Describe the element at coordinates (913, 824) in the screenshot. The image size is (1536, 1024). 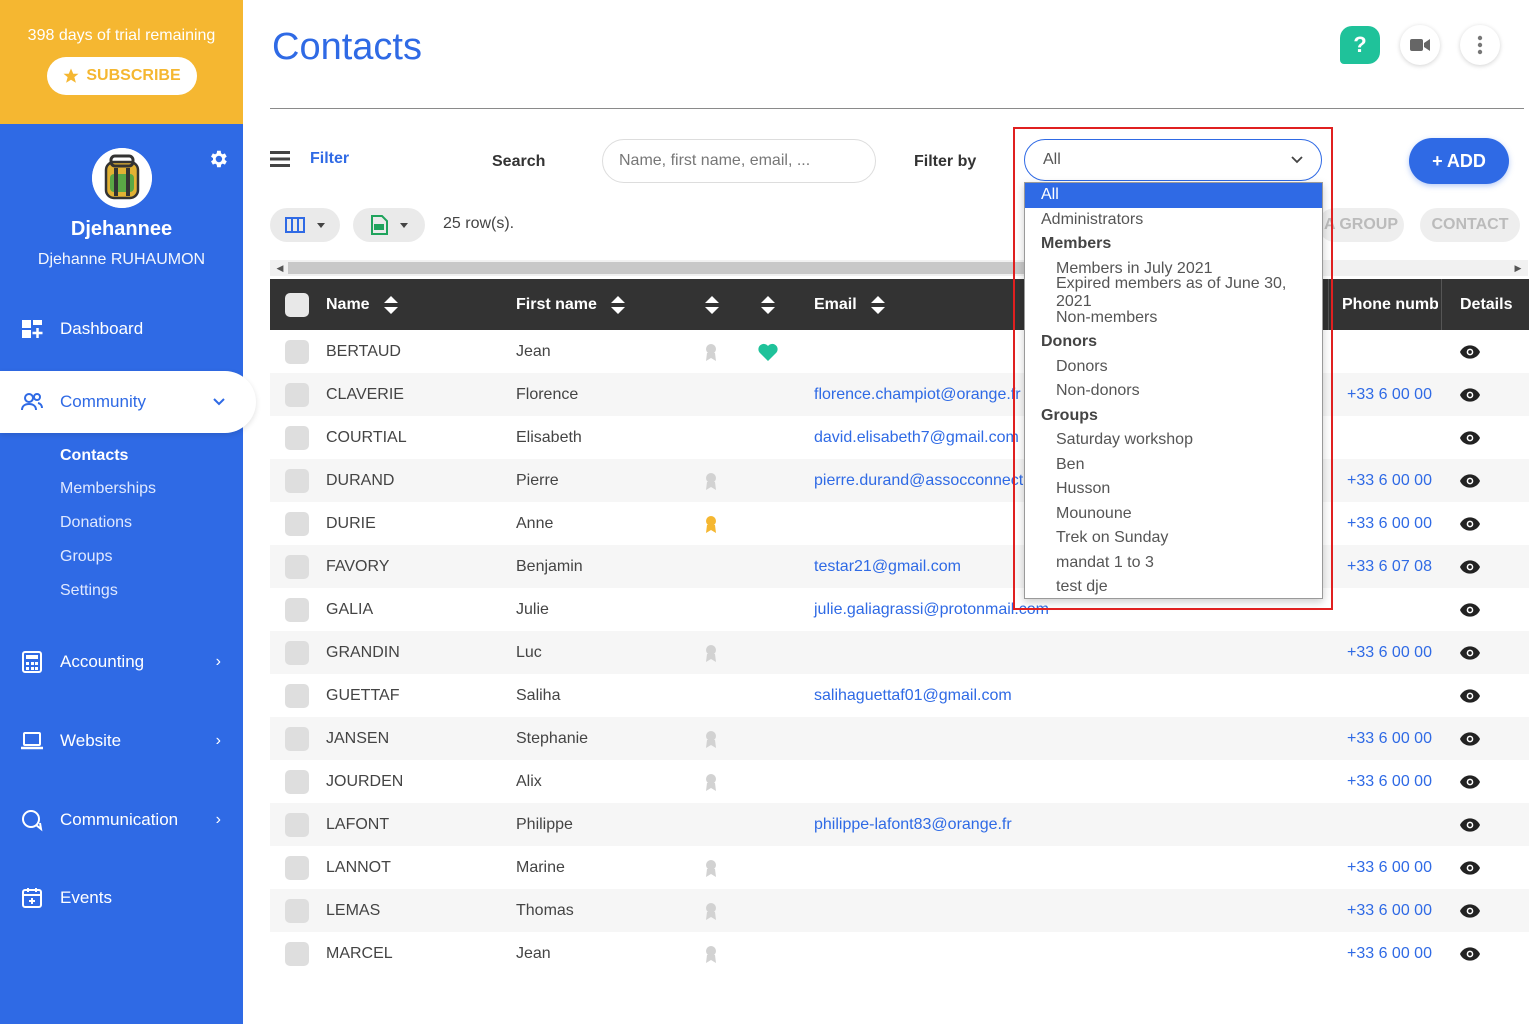
I see `cell-email: philippe-lafont83@orange.fr` at that location.